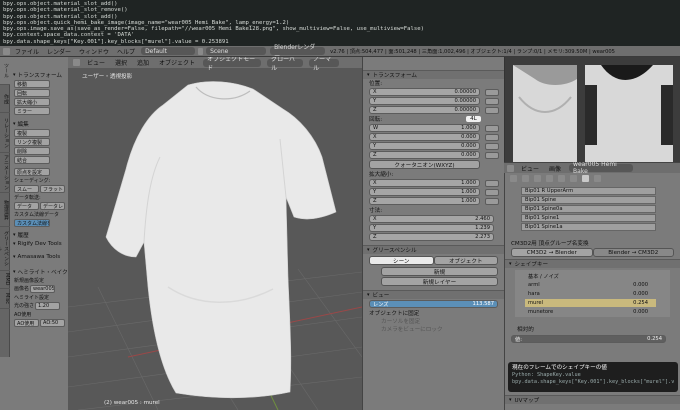 This screenshot has width=680, height=410. I want to click on data-button: データ, so click(26, 206).